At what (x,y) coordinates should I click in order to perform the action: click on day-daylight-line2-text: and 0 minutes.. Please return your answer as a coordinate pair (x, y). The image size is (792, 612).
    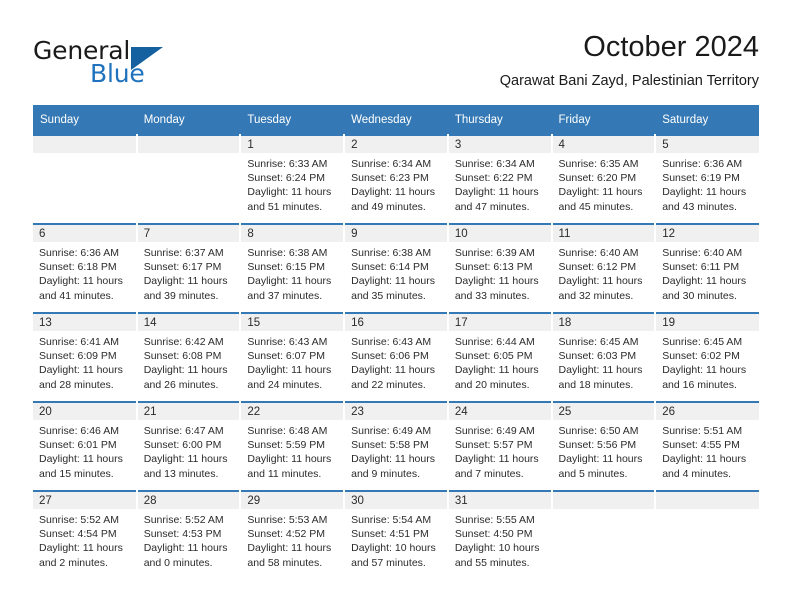
    Looking at the image, I should click on (178, 562).